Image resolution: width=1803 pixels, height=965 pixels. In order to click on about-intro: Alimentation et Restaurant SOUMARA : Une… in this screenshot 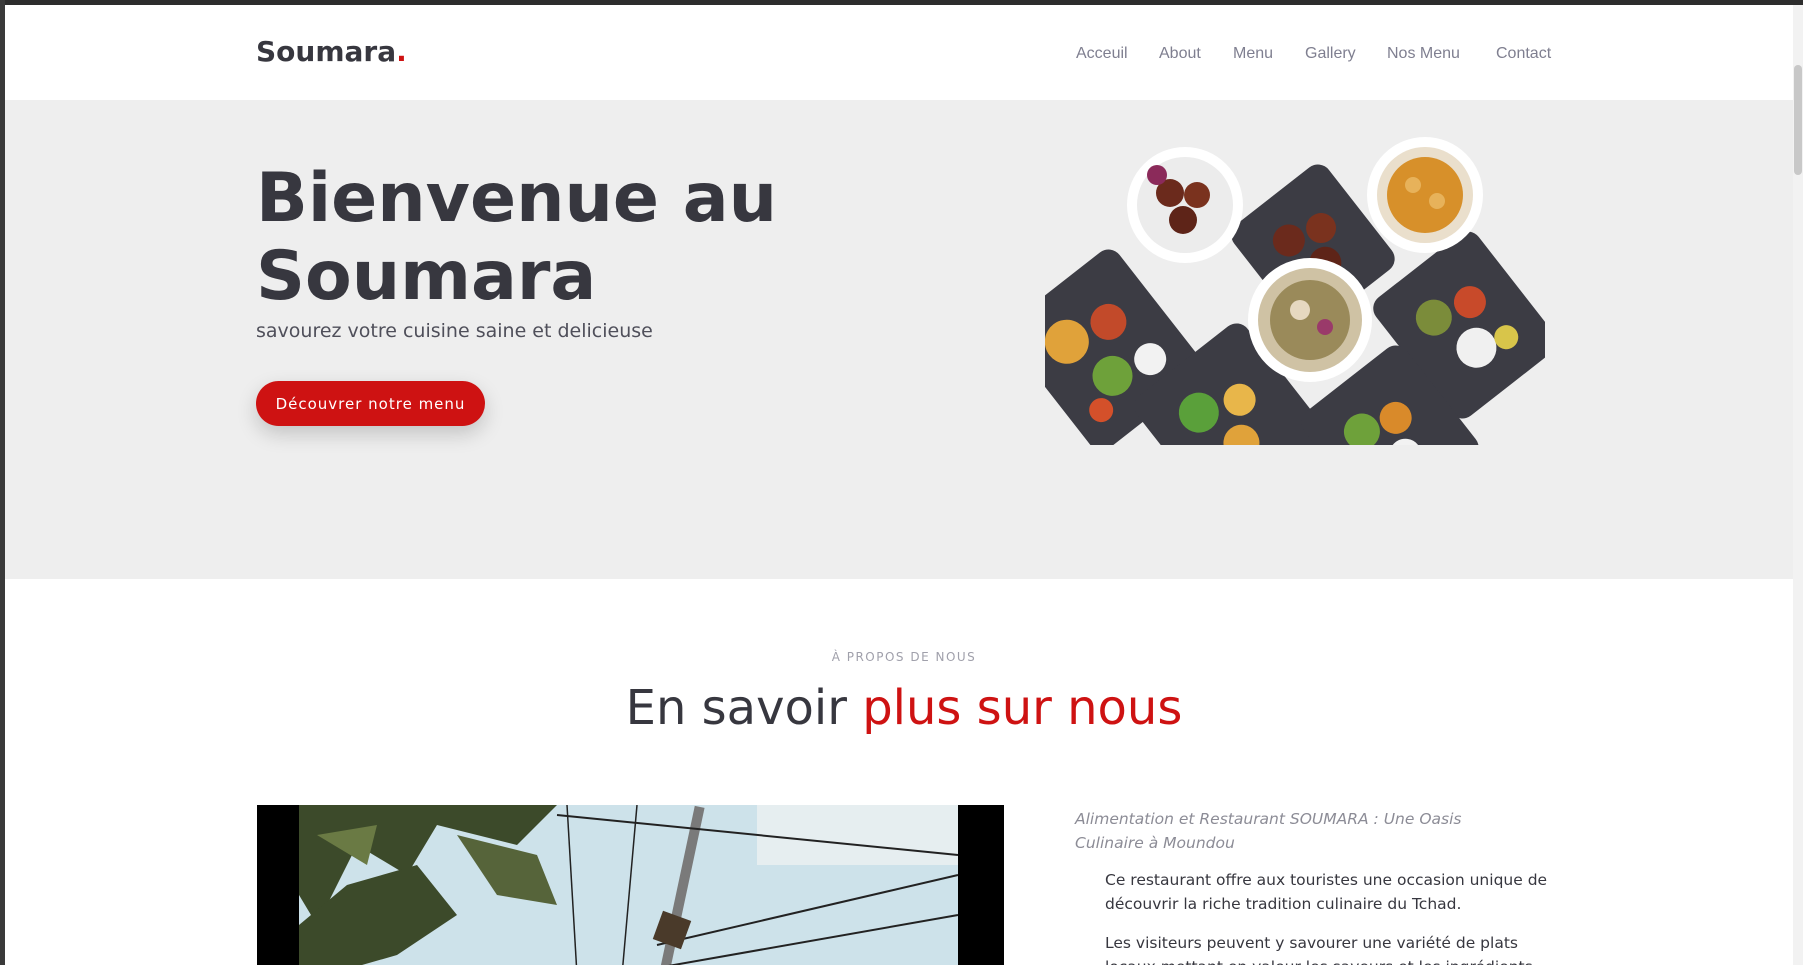, I will do `click(1268, 831)`.